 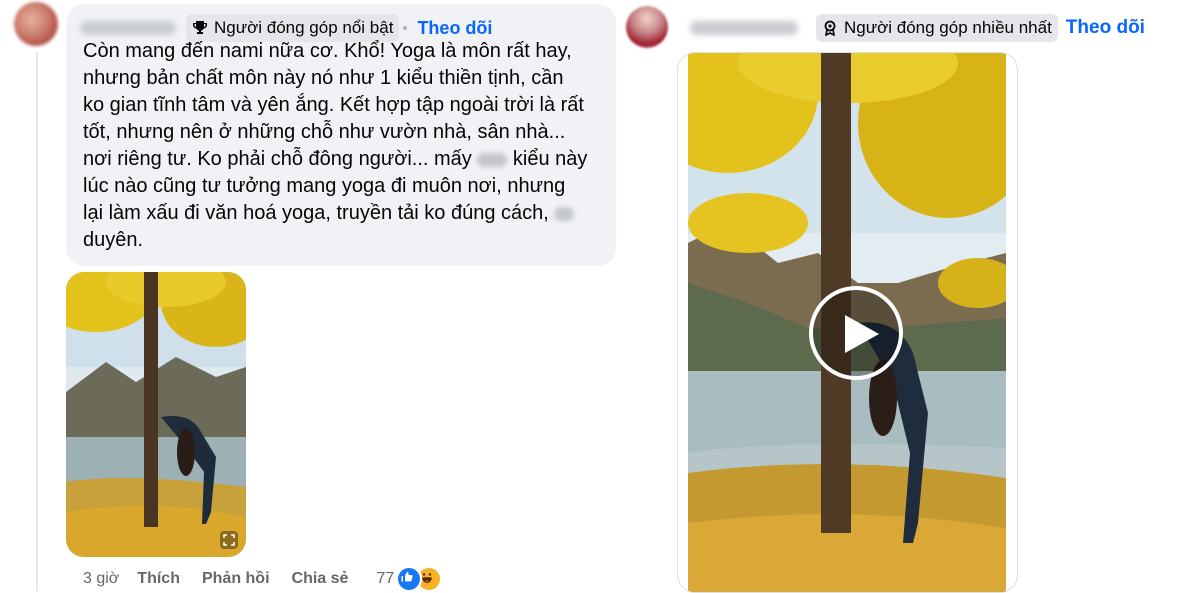 I want to click on expand-icon, so click(x=229, y=540).